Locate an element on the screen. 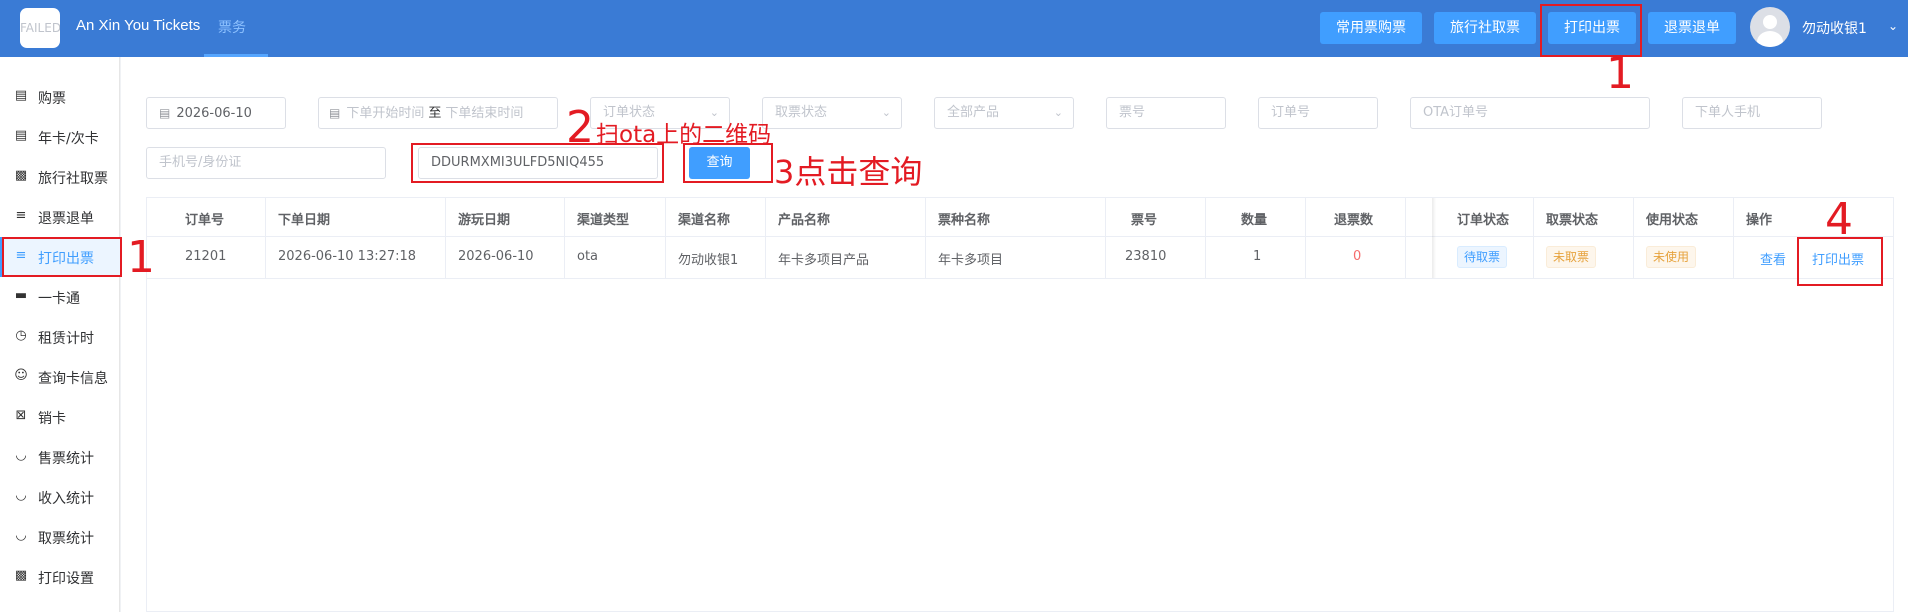 This screenshot has height=612, width=1908. sidebar-item-agency-pickup: ▩ 旅行社取票 is located at coordinates (60, 177).